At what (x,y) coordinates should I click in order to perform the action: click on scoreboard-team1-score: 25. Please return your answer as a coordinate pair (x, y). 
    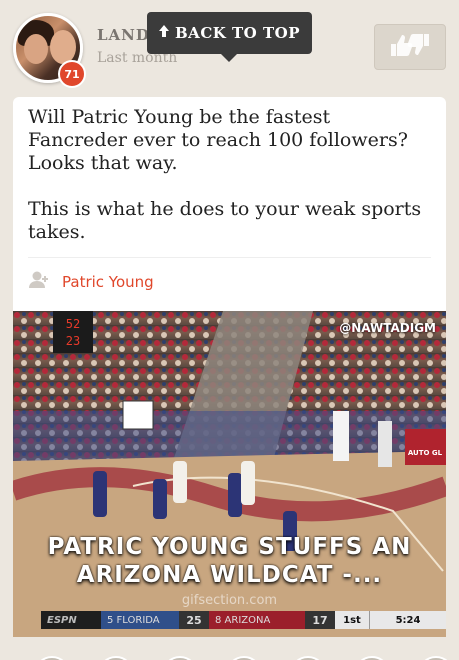
    Looking at the image, I should click on (194, 620).